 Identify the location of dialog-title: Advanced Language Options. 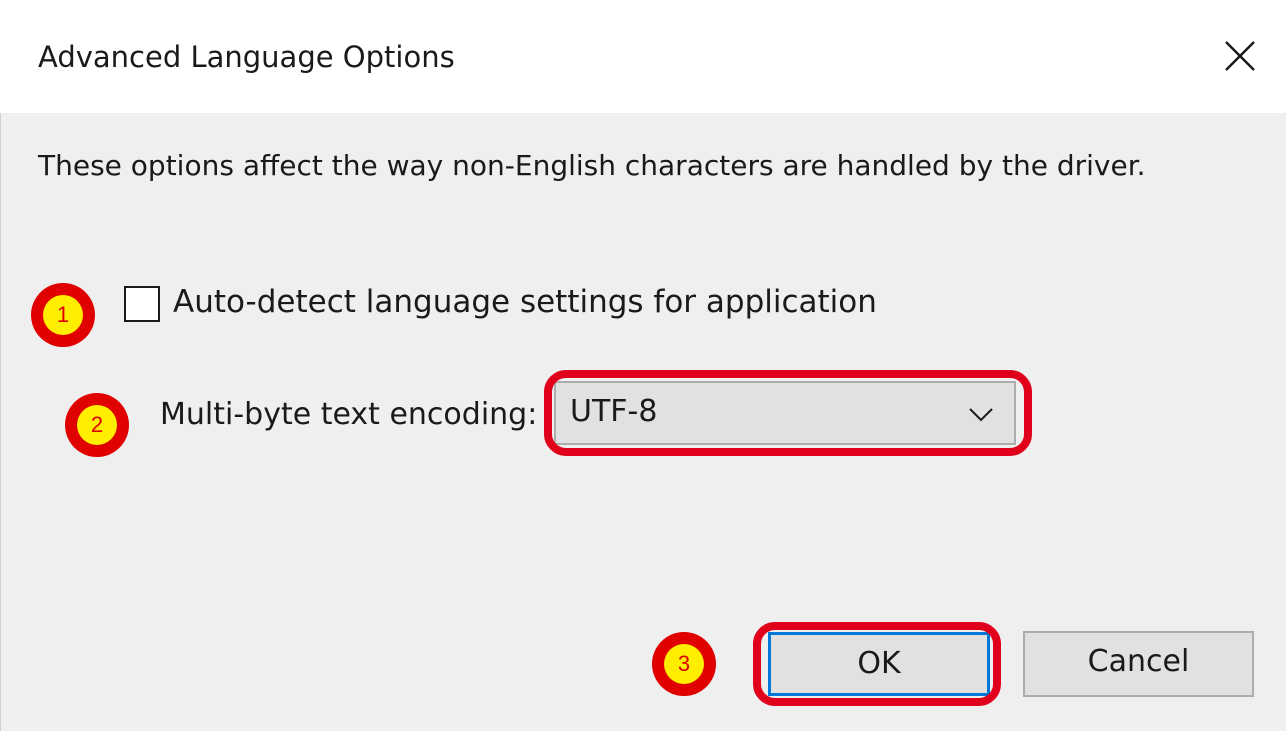
(246, 57).